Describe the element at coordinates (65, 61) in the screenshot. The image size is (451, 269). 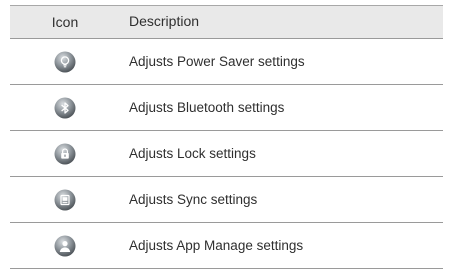
I see `power-saver-icon` at that location.